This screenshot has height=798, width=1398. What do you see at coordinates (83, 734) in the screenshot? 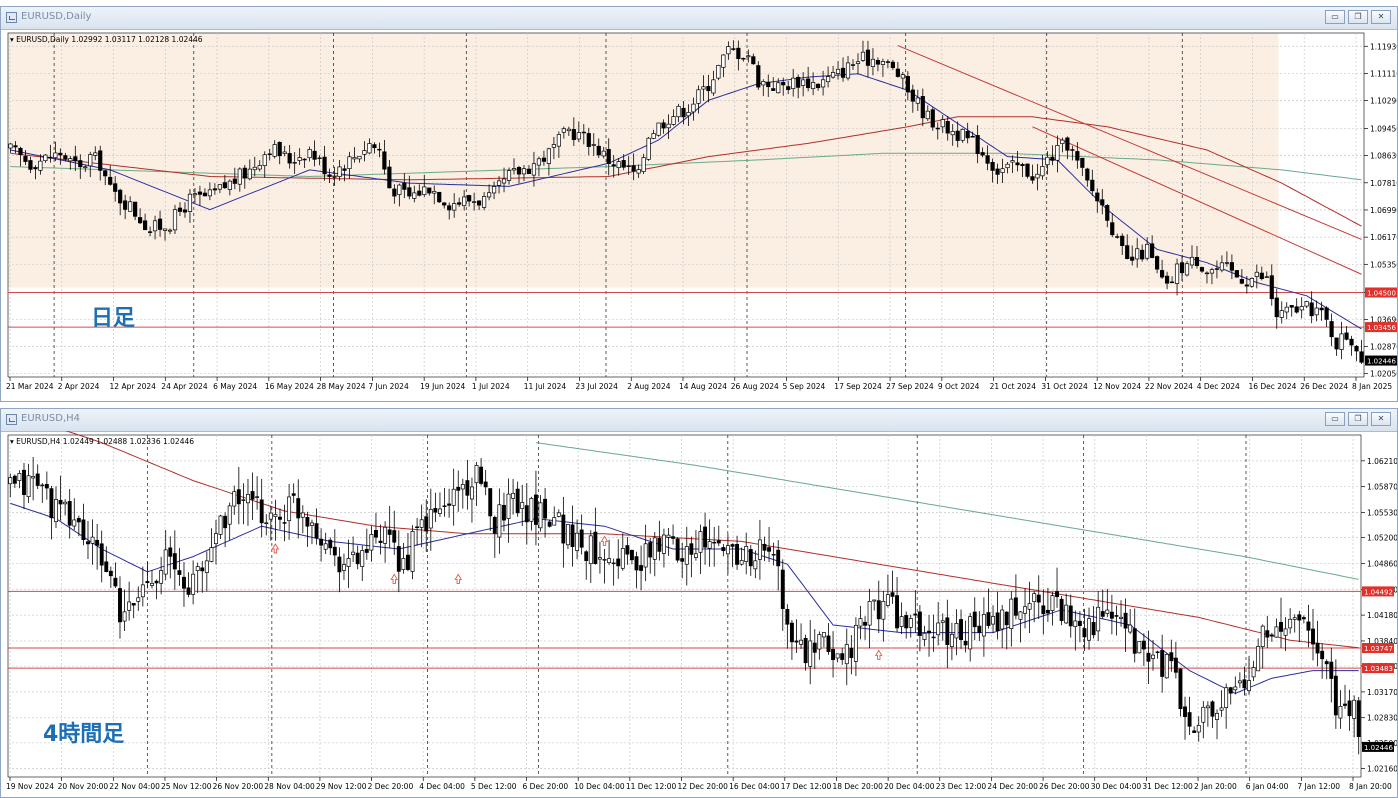
I see `timeframe-annotation: 4時間足` at bounding box center [83, 734].